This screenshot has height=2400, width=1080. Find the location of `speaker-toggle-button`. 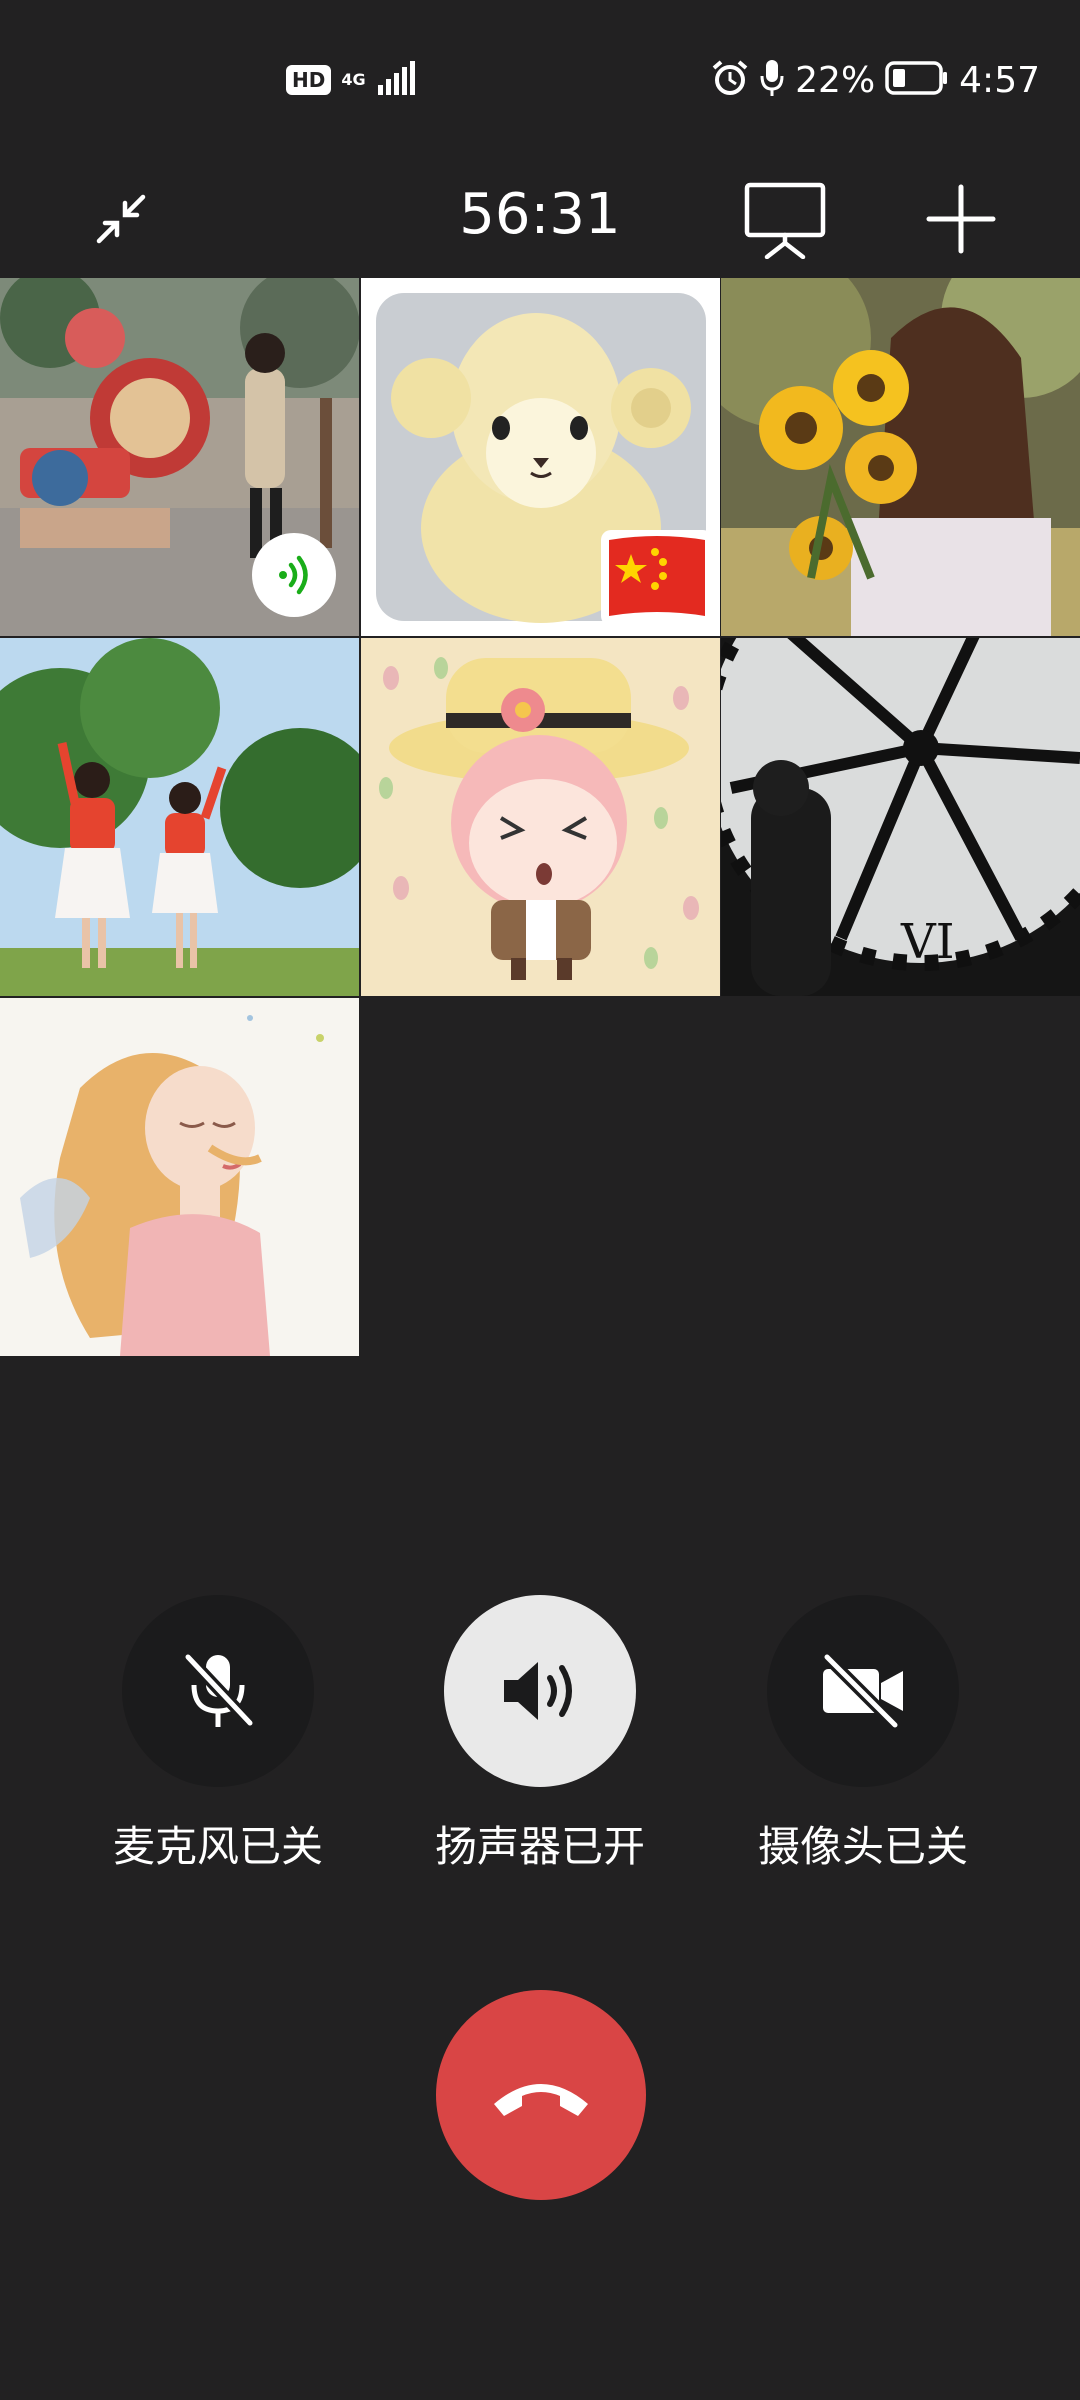

speaker-toggle-button is located at coordinates (540, 1691).